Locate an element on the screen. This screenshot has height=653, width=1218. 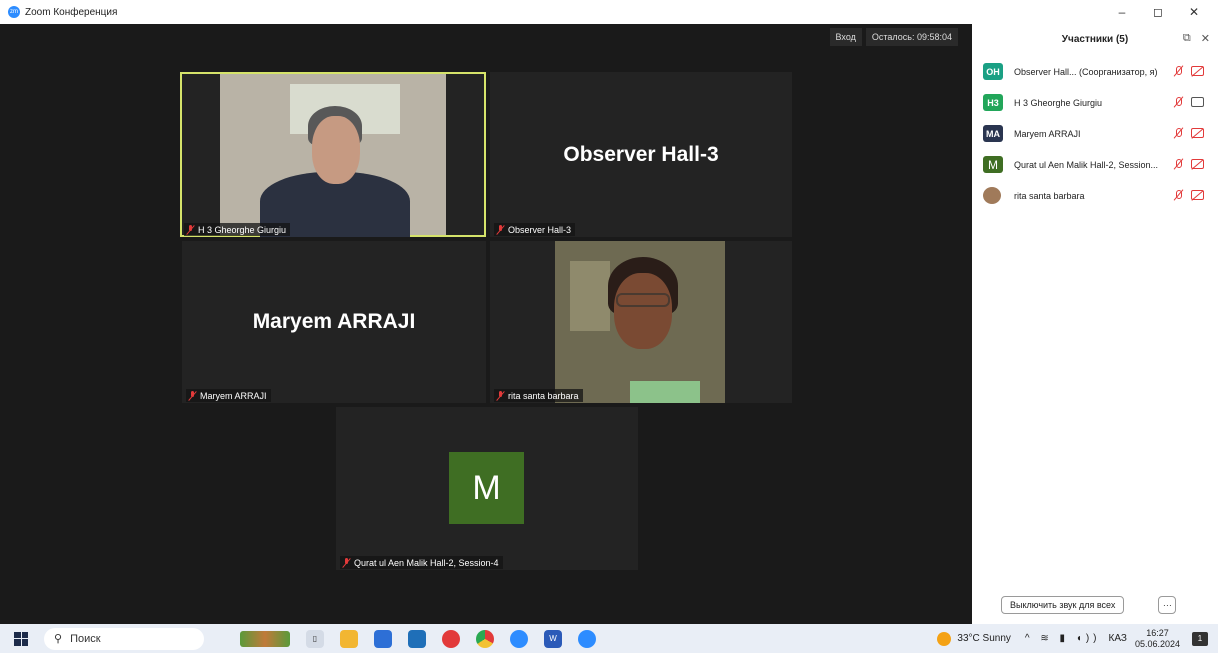
camera-on-icon is located at coordinates (1197, 102).